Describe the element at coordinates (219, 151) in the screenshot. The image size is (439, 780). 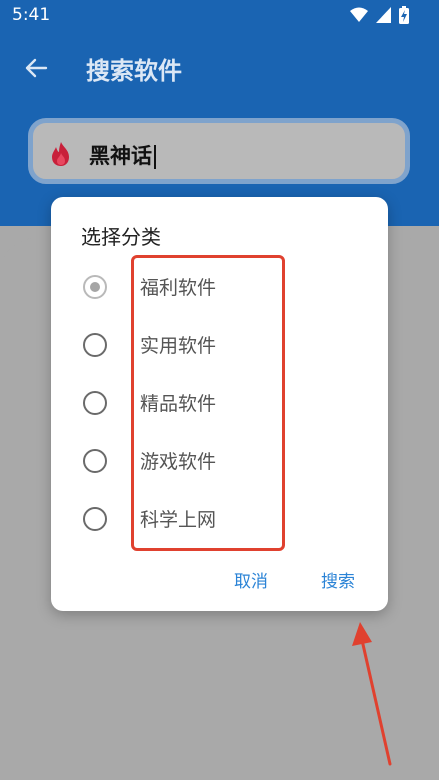
I see `search-input: 黑神话` at that location.